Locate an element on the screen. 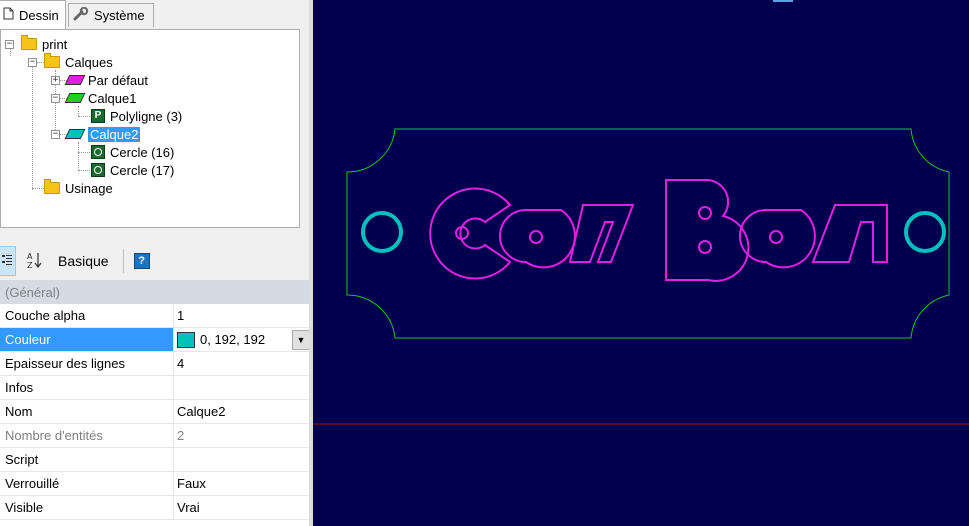  tab-systeme: Système is located at coordinates (111, 15).